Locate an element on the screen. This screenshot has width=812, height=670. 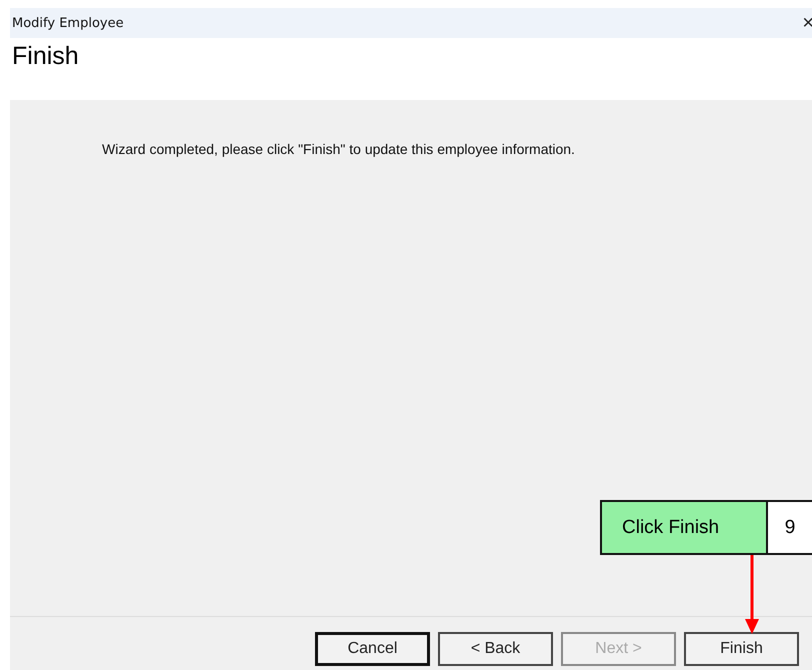
completion-message: Wizard completed, please click "Finish" to update this employee information. is located at coordinates (339, 149).